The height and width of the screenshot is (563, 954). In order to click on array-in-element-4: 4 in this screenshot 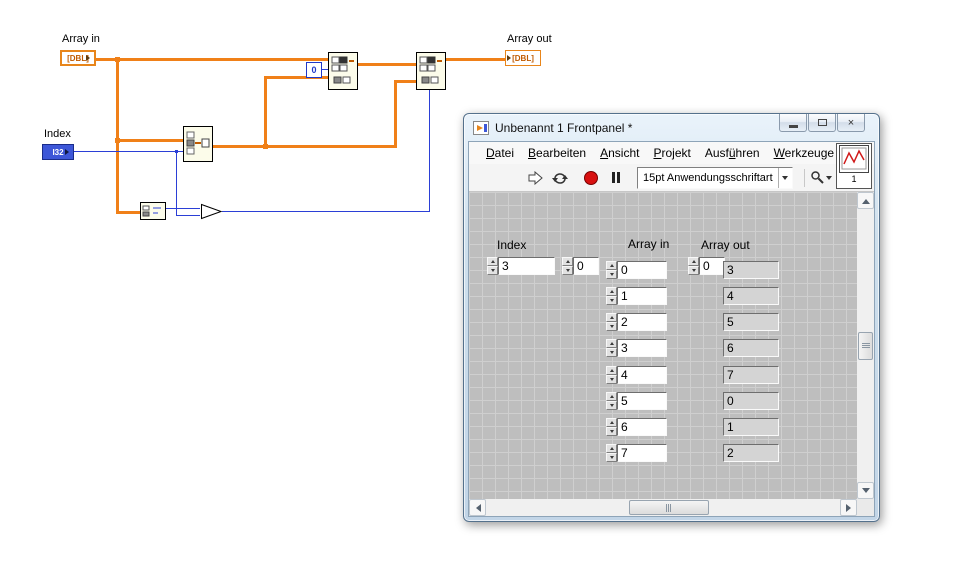, I will do `click(636, 375)`.